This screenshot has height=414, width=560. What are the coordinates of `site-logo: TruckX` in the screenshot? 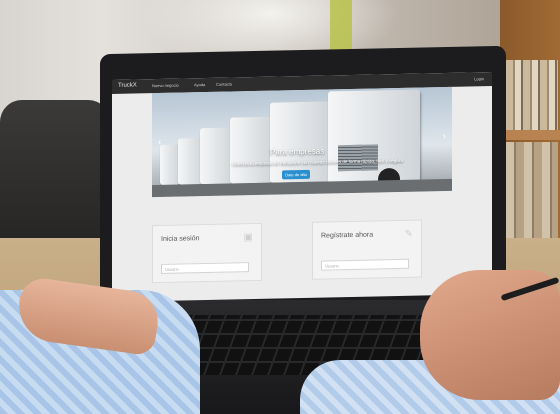 It's located at (127, 85).